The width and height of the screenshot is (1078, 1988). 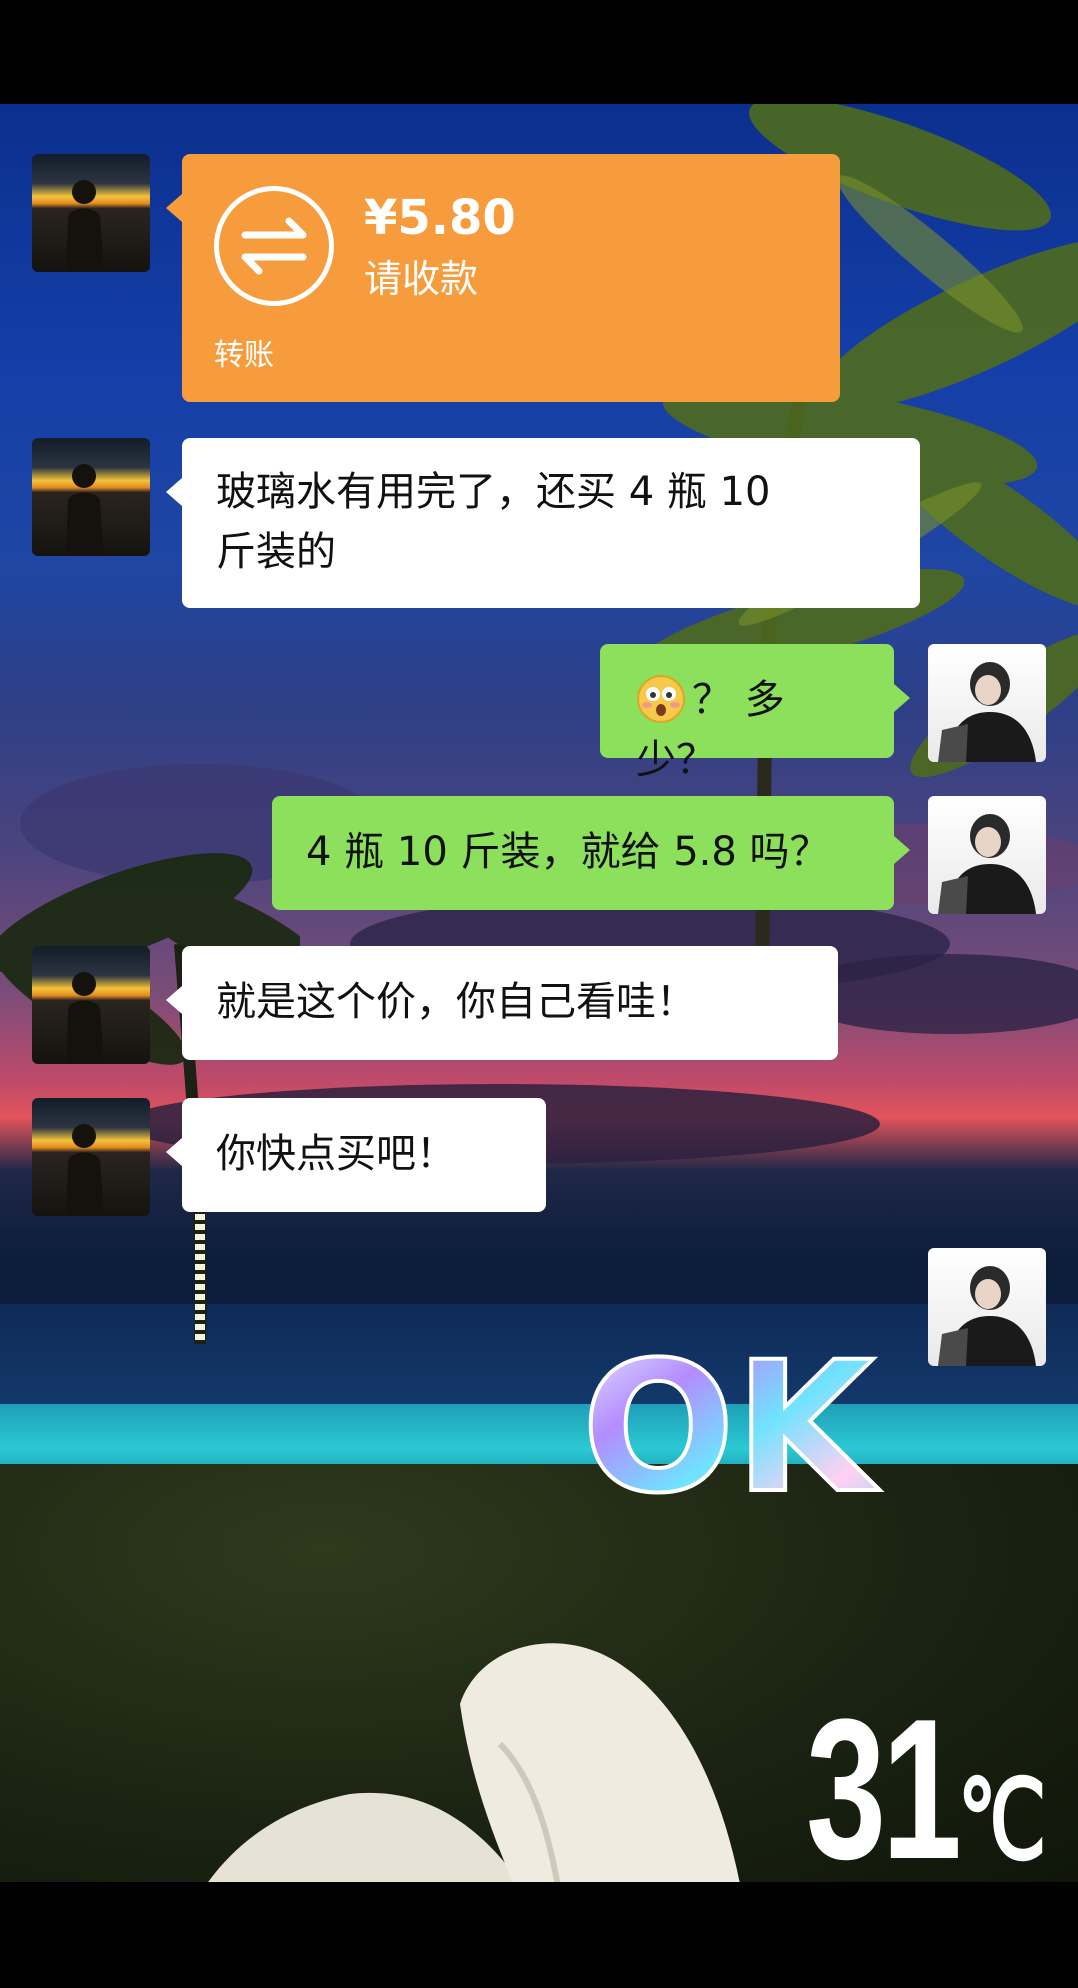 I want to click on temperature-unit: ℃, so click(x=1002, y=1820).